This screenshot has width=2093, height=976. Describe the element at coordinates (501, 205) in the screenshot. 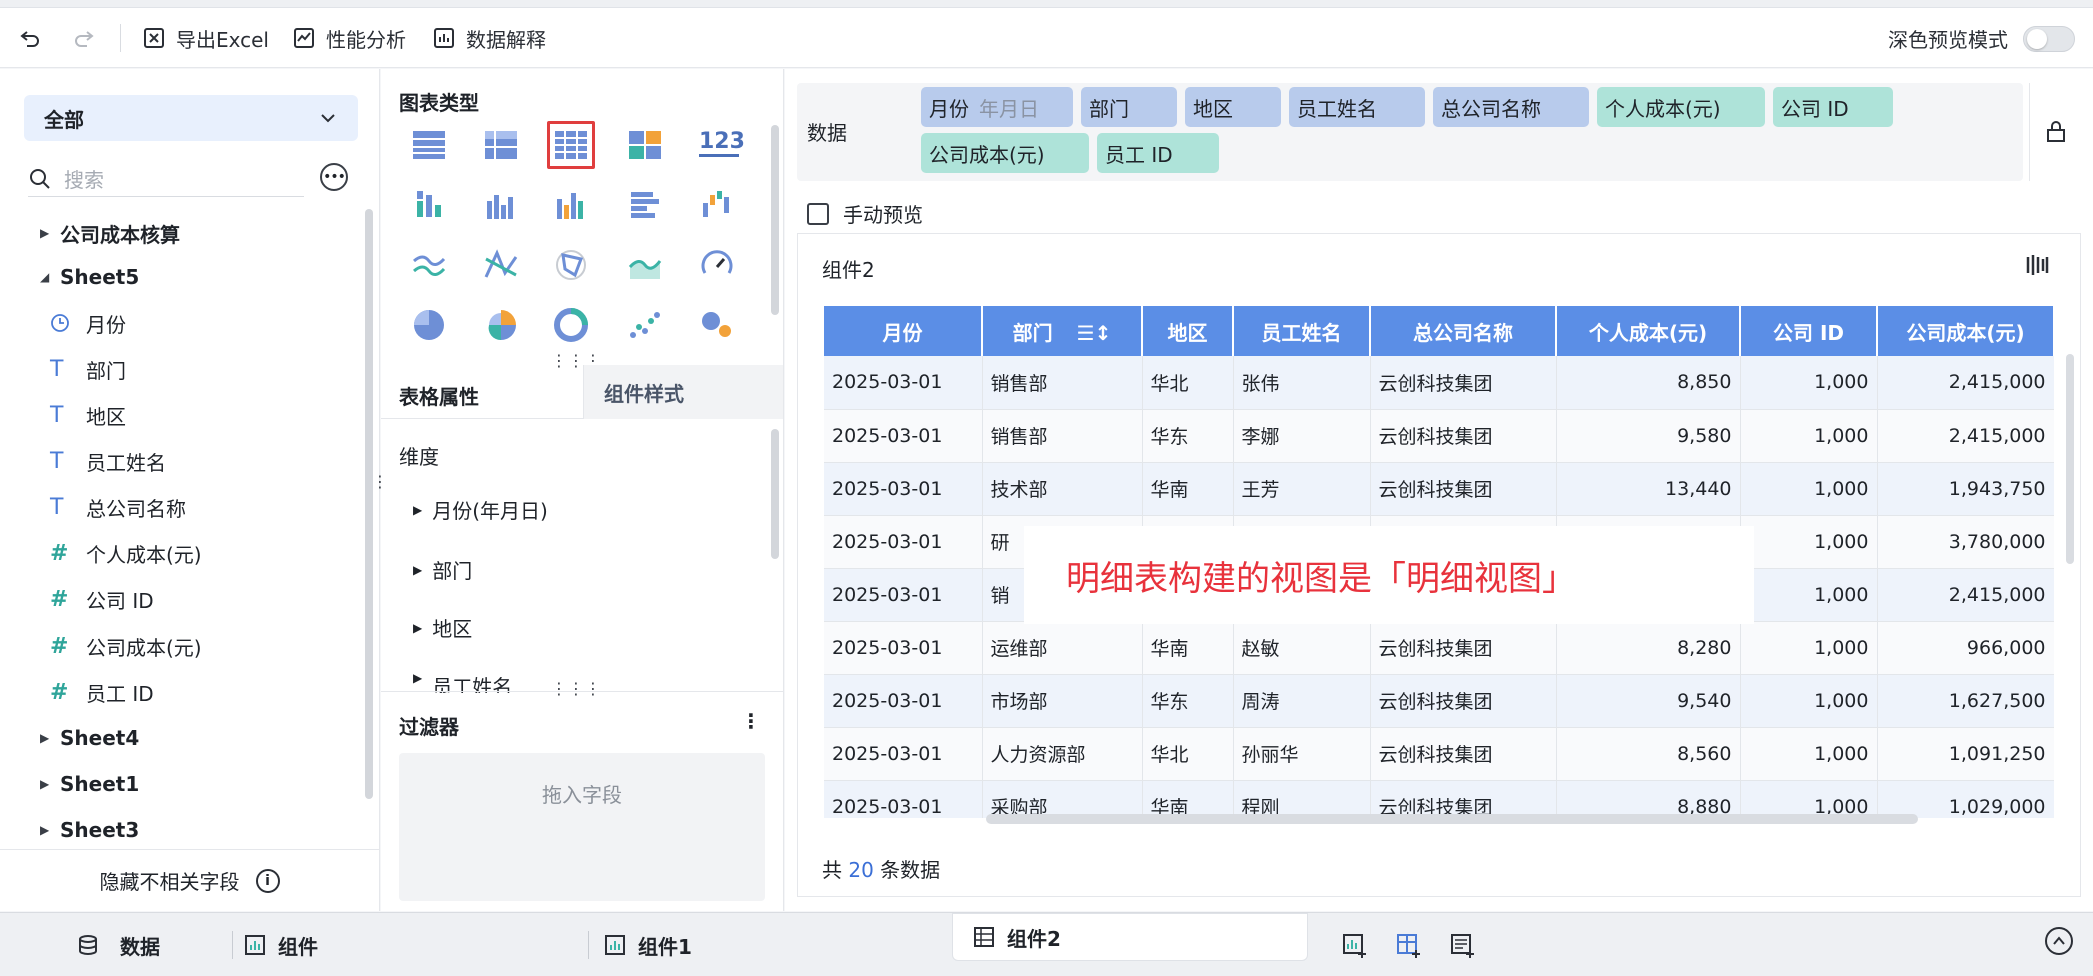

I see `column-chart-icon` at that location.